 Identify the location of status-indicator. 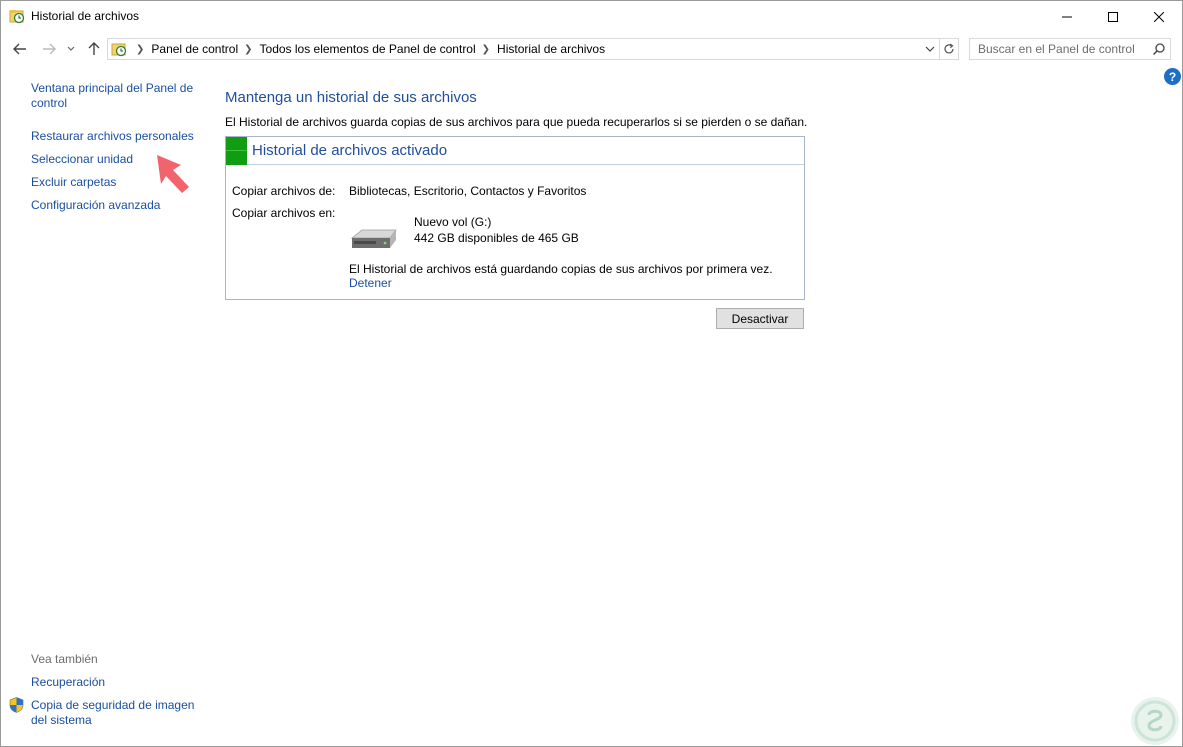
(236, 151).